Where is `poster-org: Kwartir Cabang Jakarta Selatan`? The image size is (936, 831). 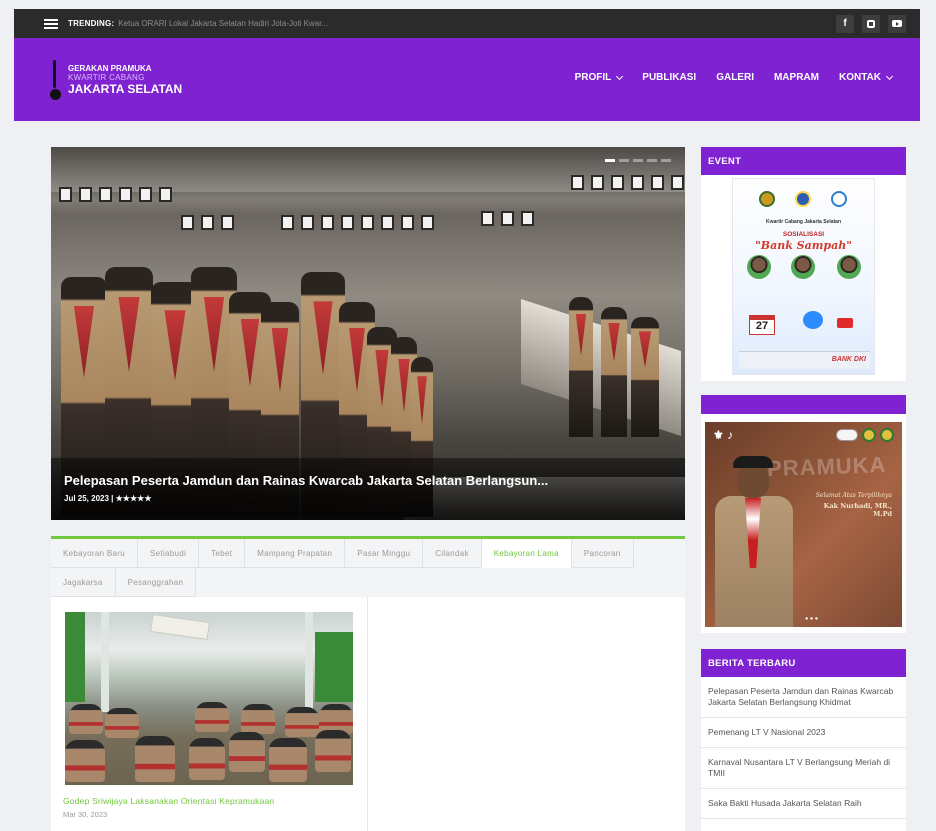
poster-org: Kwartir Cabang Jakarta Selatan is located at coordinates (803, 222).